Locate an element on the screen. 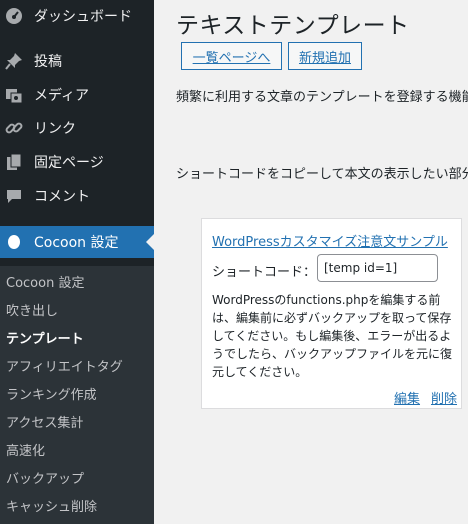 Image resolution: width=468 pixels, height=524 pixels. sidebar-item-pages: 固定ページ is located at coordinates (77, 162).